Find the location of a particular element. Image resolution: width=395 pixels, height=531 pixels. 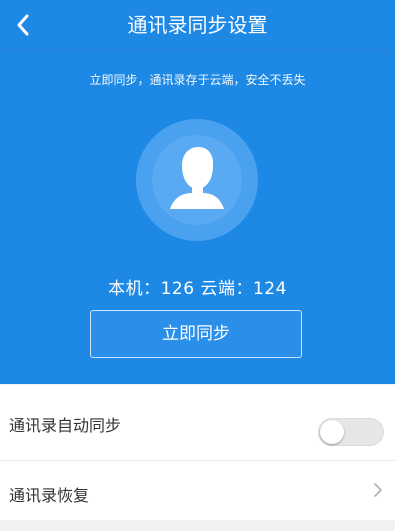

restore-row: 通讯录恢复 is located at coordinates (197, 496).